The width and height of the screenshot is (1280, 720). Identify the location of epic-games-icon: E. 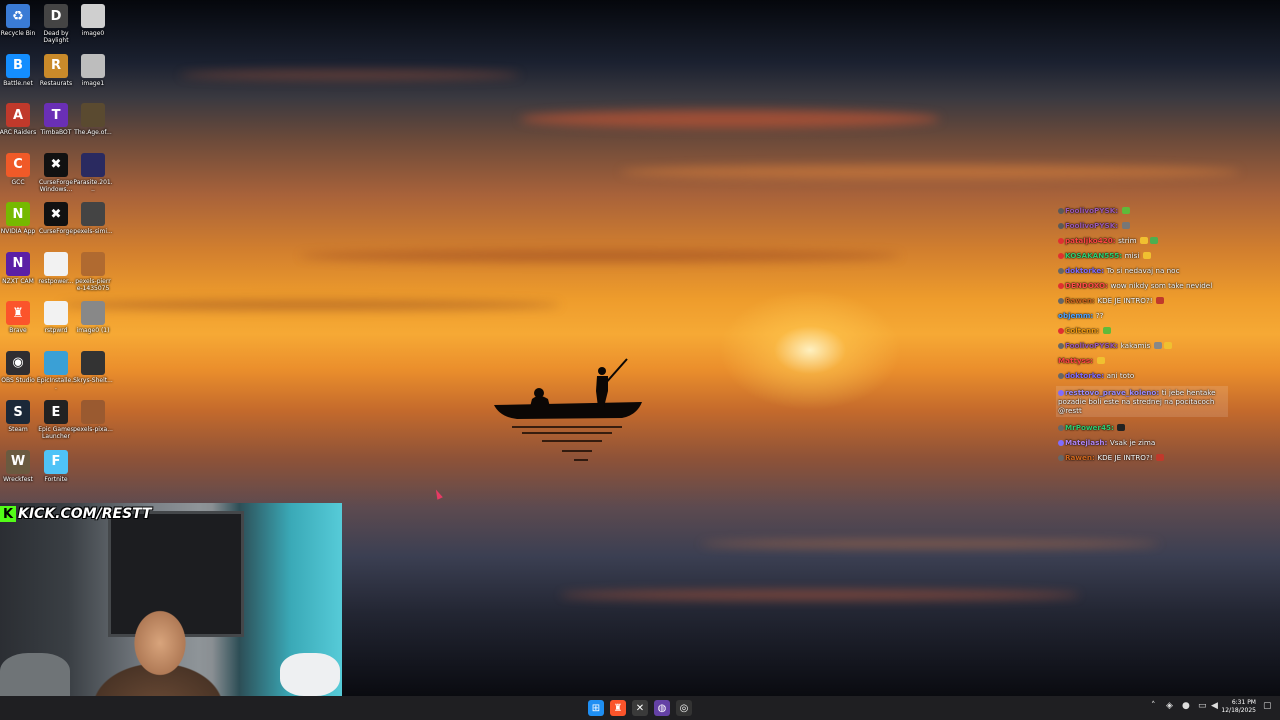
(56, 412).